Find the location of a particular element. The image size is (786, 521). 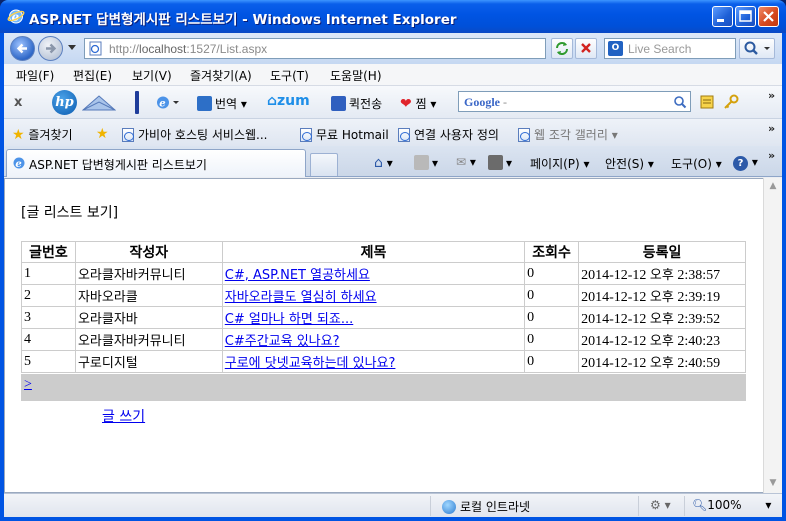

help-button: ? ▾ is located at coordinates (745, 163).